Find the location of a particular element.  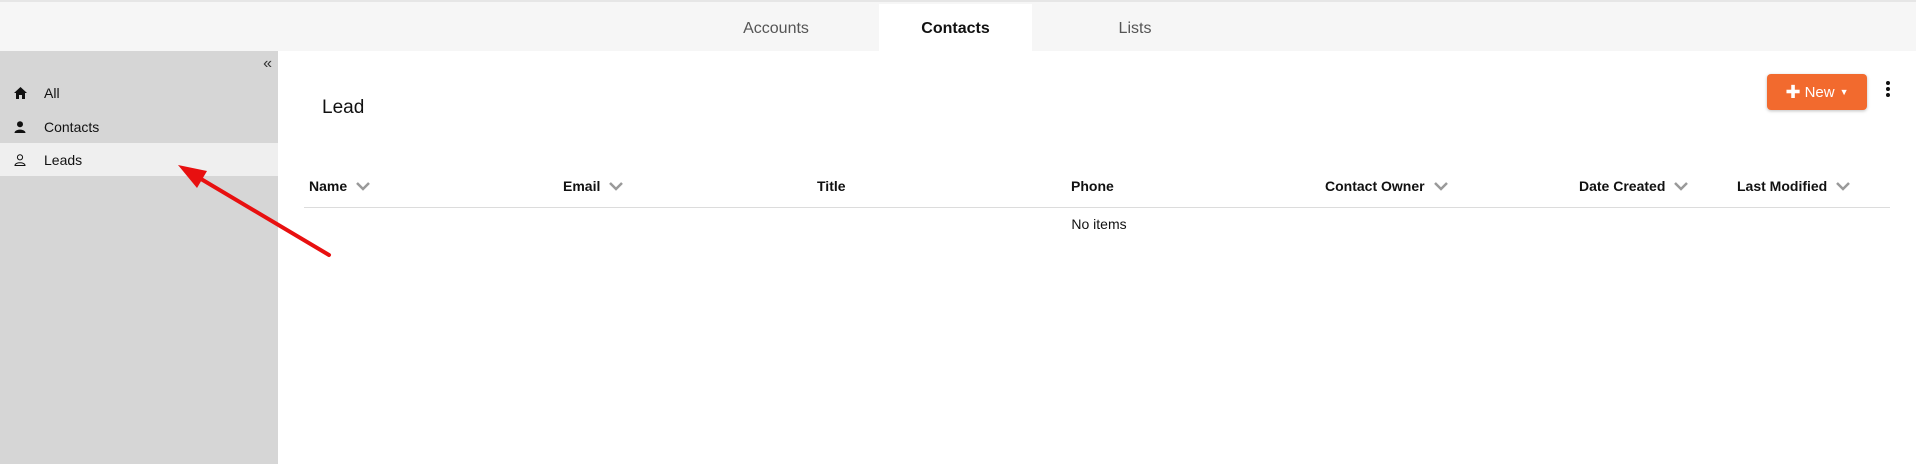

sidebar-item-leads: Leads is located at coordinates (139, 159).